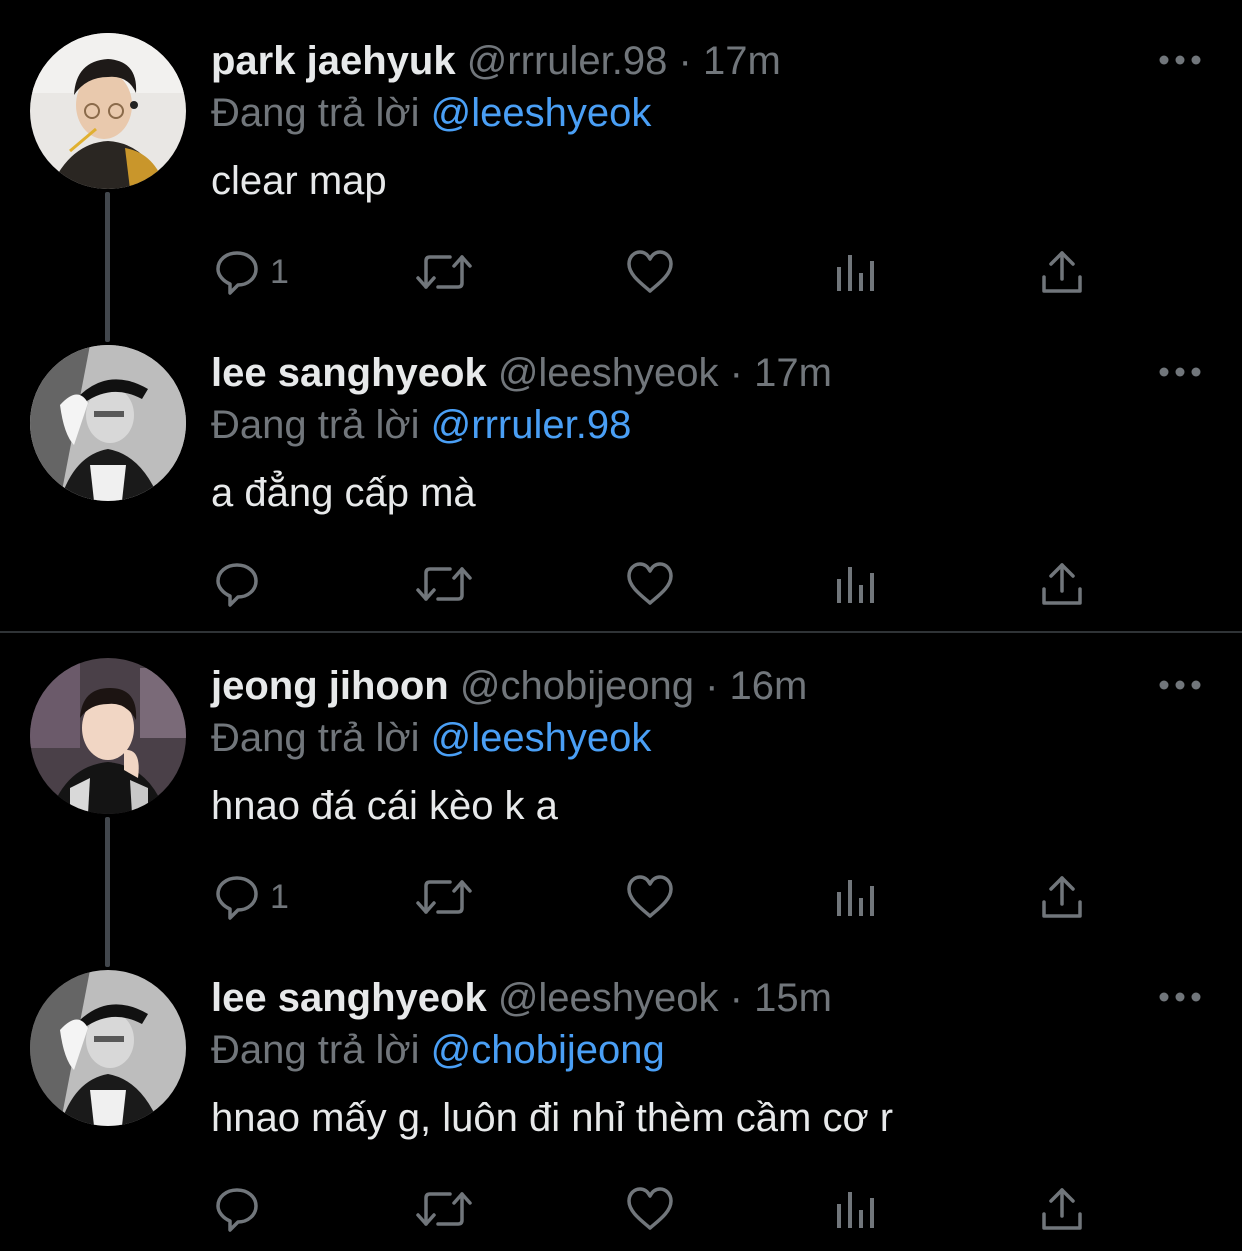 This screenshot has width=1242, height=1251. What do you see at coordinates (299, 181) in the screenshot?
I see `tweet-text: clear map` at bounding box center [299, 181].